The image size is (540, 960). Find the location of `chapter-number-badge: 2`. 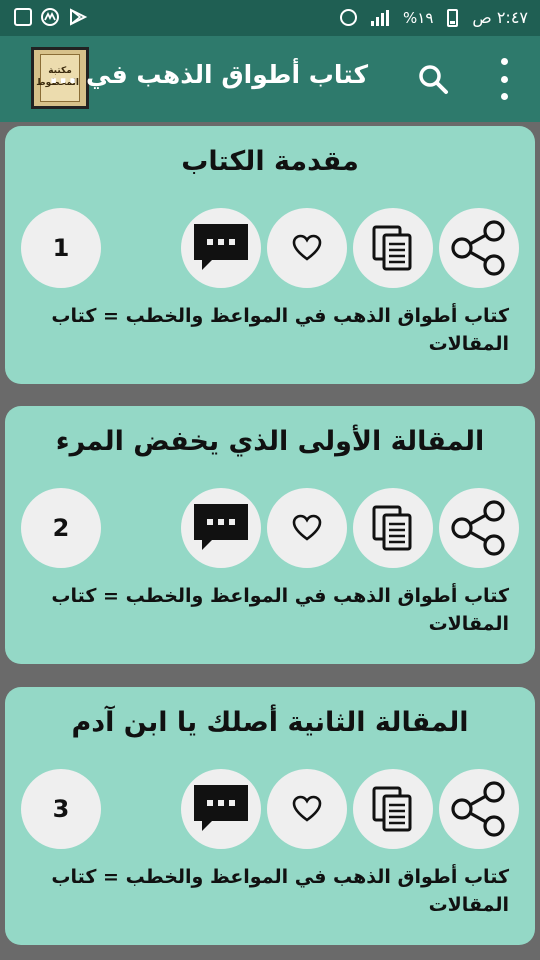

chapter-number-badge: 2 is located at coordinates (61, 528).